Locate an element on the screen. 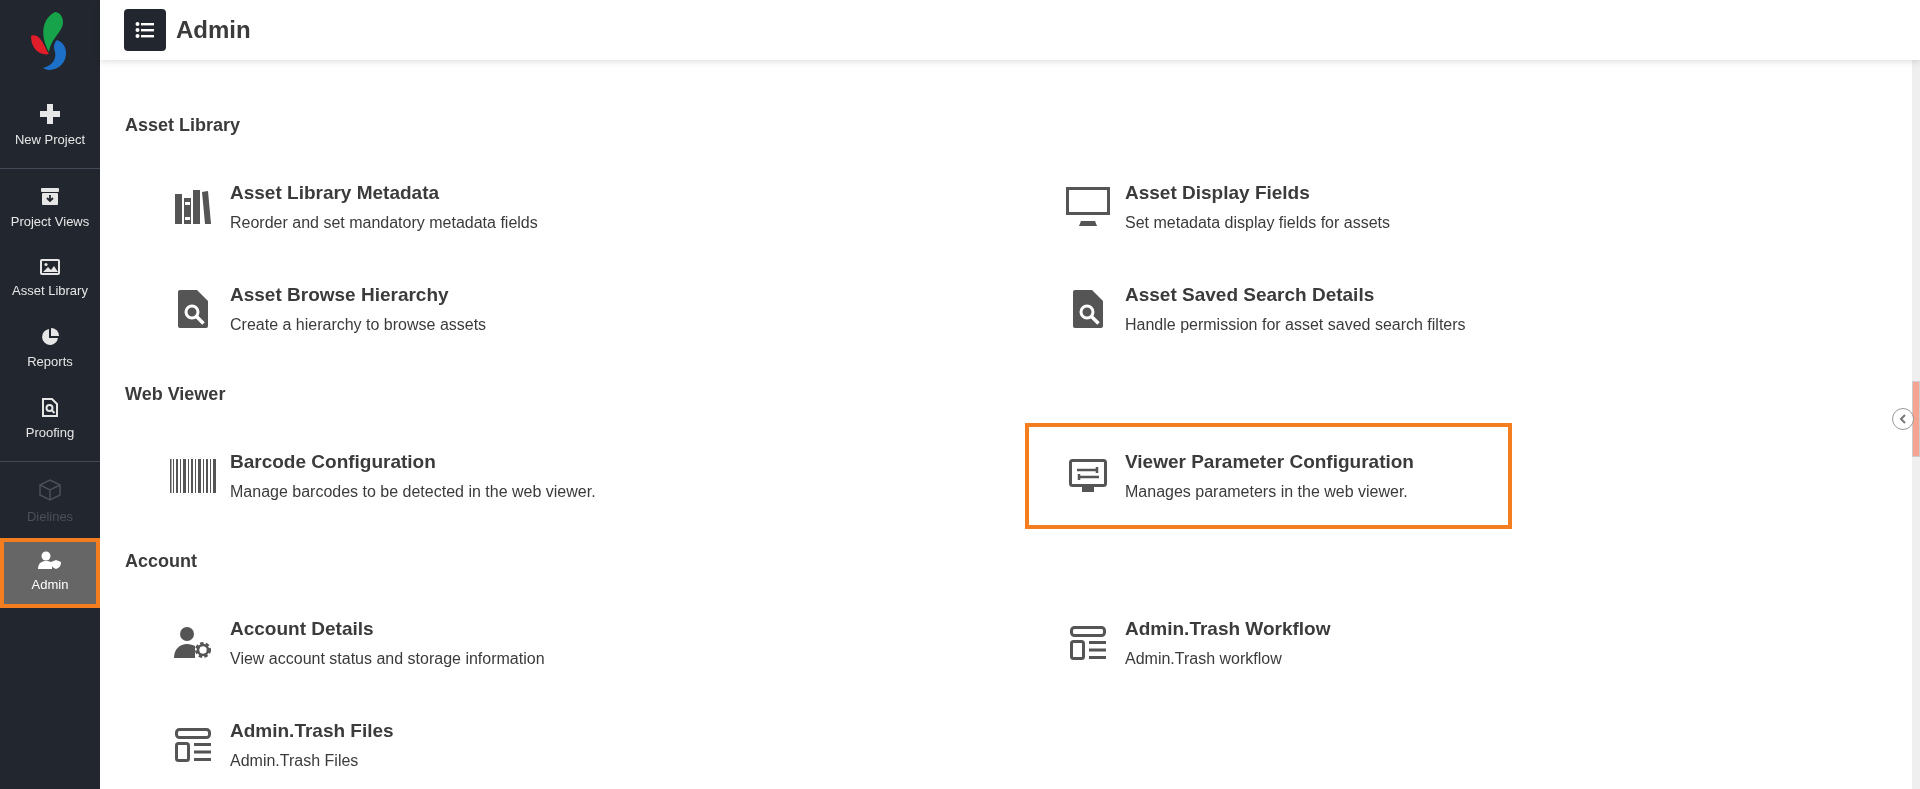  option-title: Asset Display Fields is located at coordinates (1218, 192).